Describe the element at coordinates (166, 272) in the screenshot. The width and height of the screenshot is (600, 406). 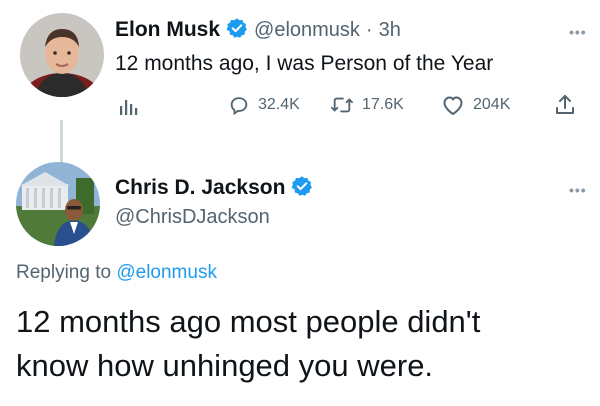
I see `replying-to-link: @elonmusk` at that location.